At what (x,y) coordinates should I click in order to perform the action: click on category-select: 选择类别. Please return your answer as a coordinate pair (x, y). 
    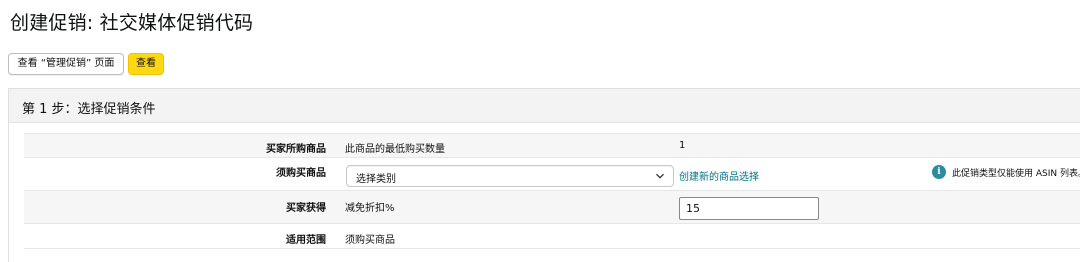
    Looking at the image, I should click on (510, 176).